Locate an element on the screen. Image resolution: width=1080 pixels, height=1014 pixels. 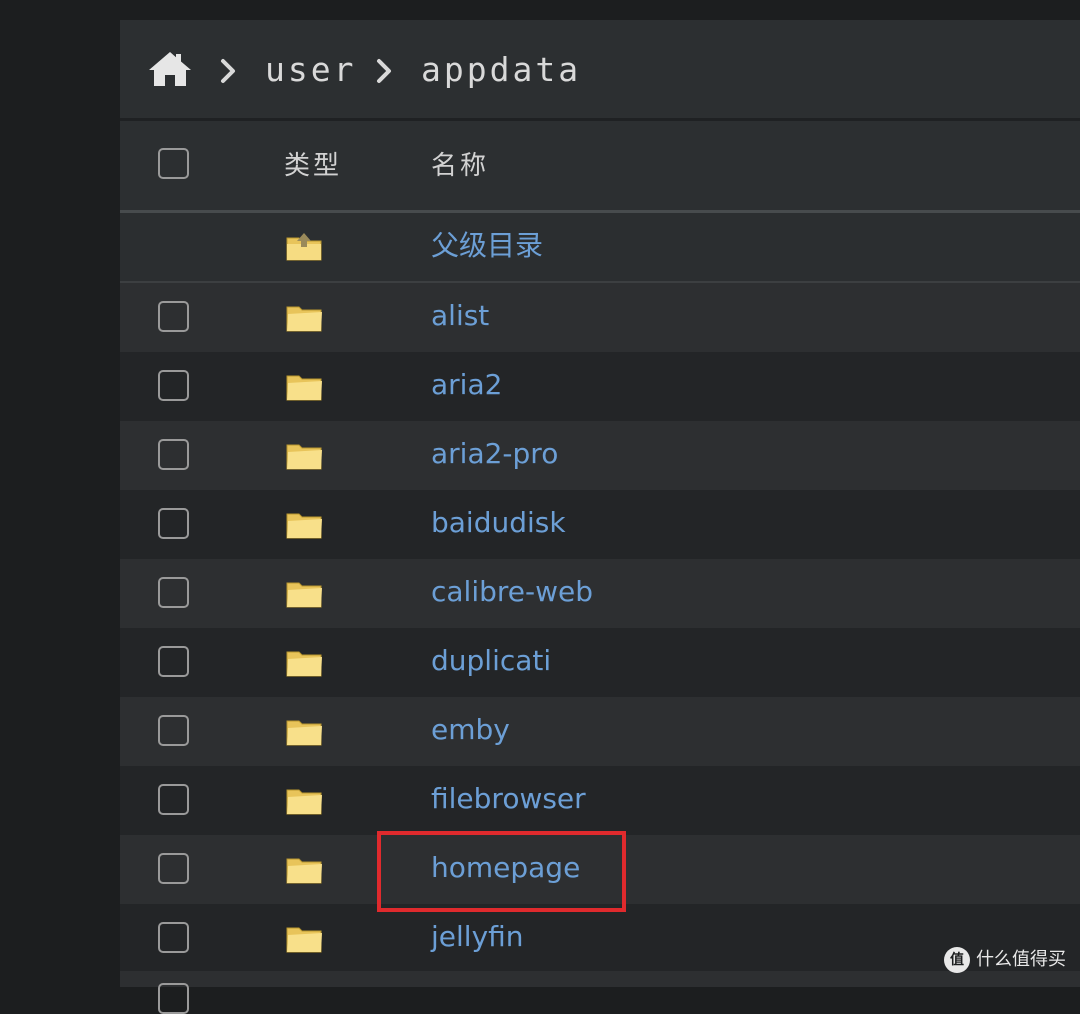
folder-link: alist is located at coordinates (460, 316).